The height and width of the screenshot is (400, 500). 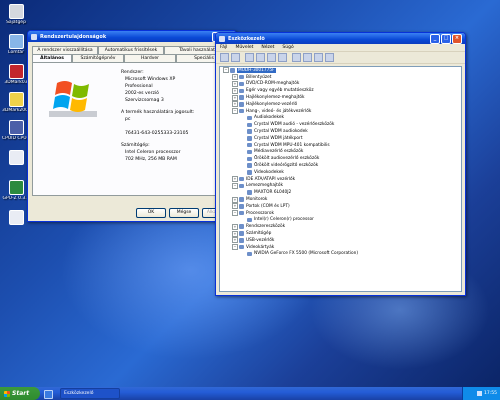 What do you see at coordinates (223, 47) in the screenshot?
I see `menu-file: Fájl` at bounding box center [223, 47].